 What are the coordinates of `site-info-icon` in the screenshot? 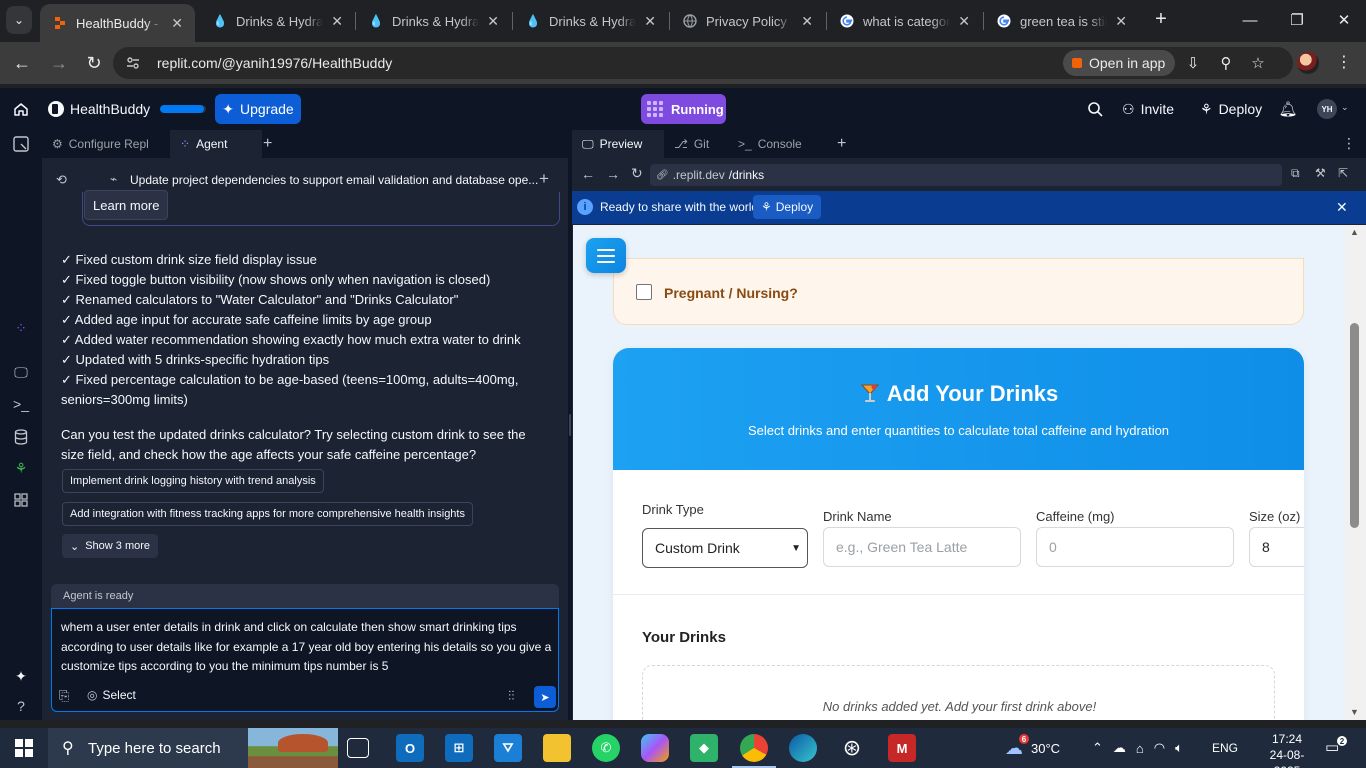 It's located at (133, 63).